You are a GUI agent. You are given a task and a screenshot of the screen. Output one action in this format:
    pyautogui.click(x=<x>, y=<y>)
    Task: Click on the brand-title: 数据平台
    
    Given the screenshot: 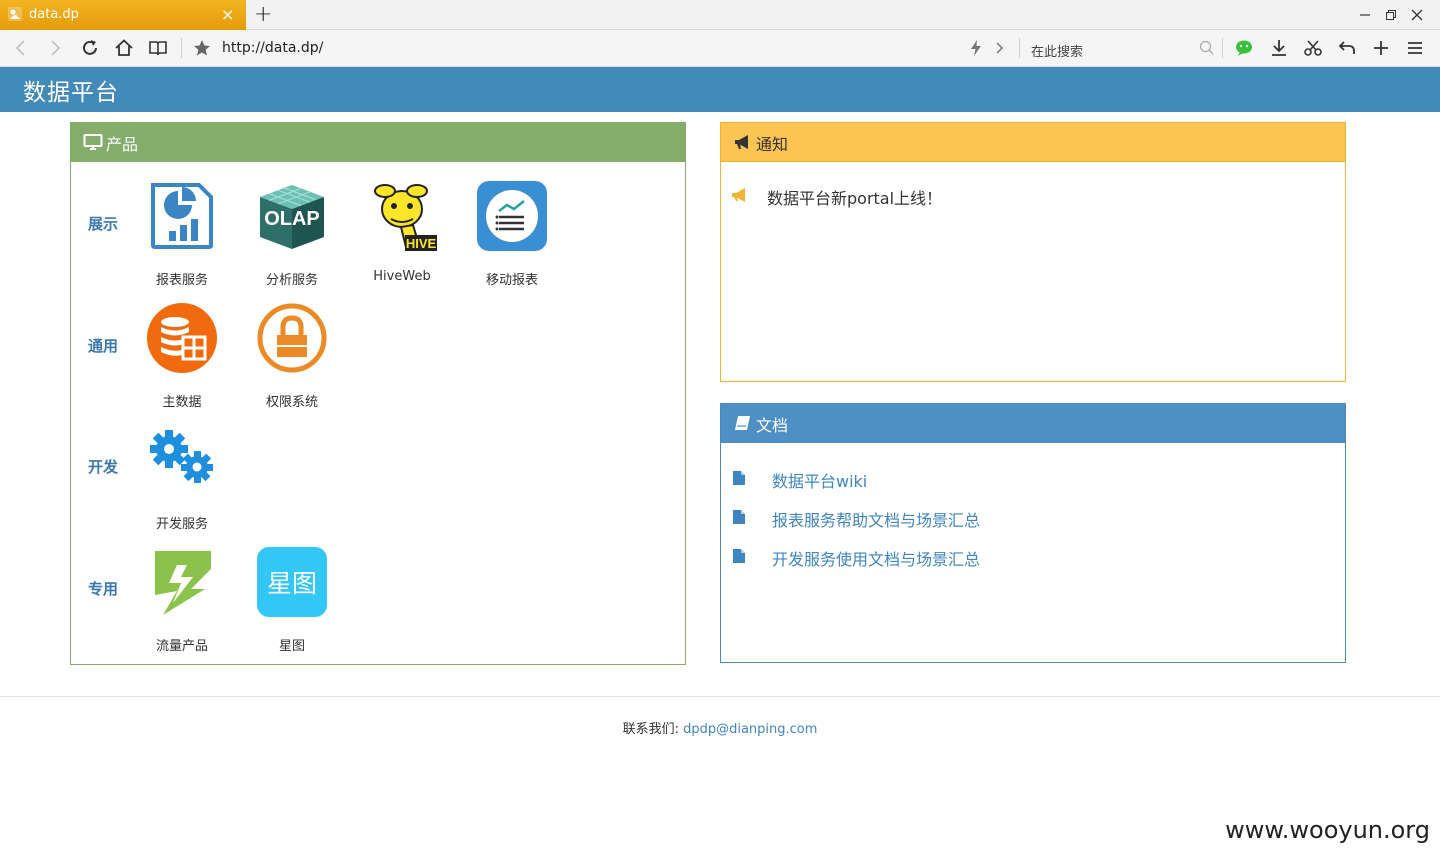 What is the action you would take?
    pyautogui.click(x=71, y=90)
    